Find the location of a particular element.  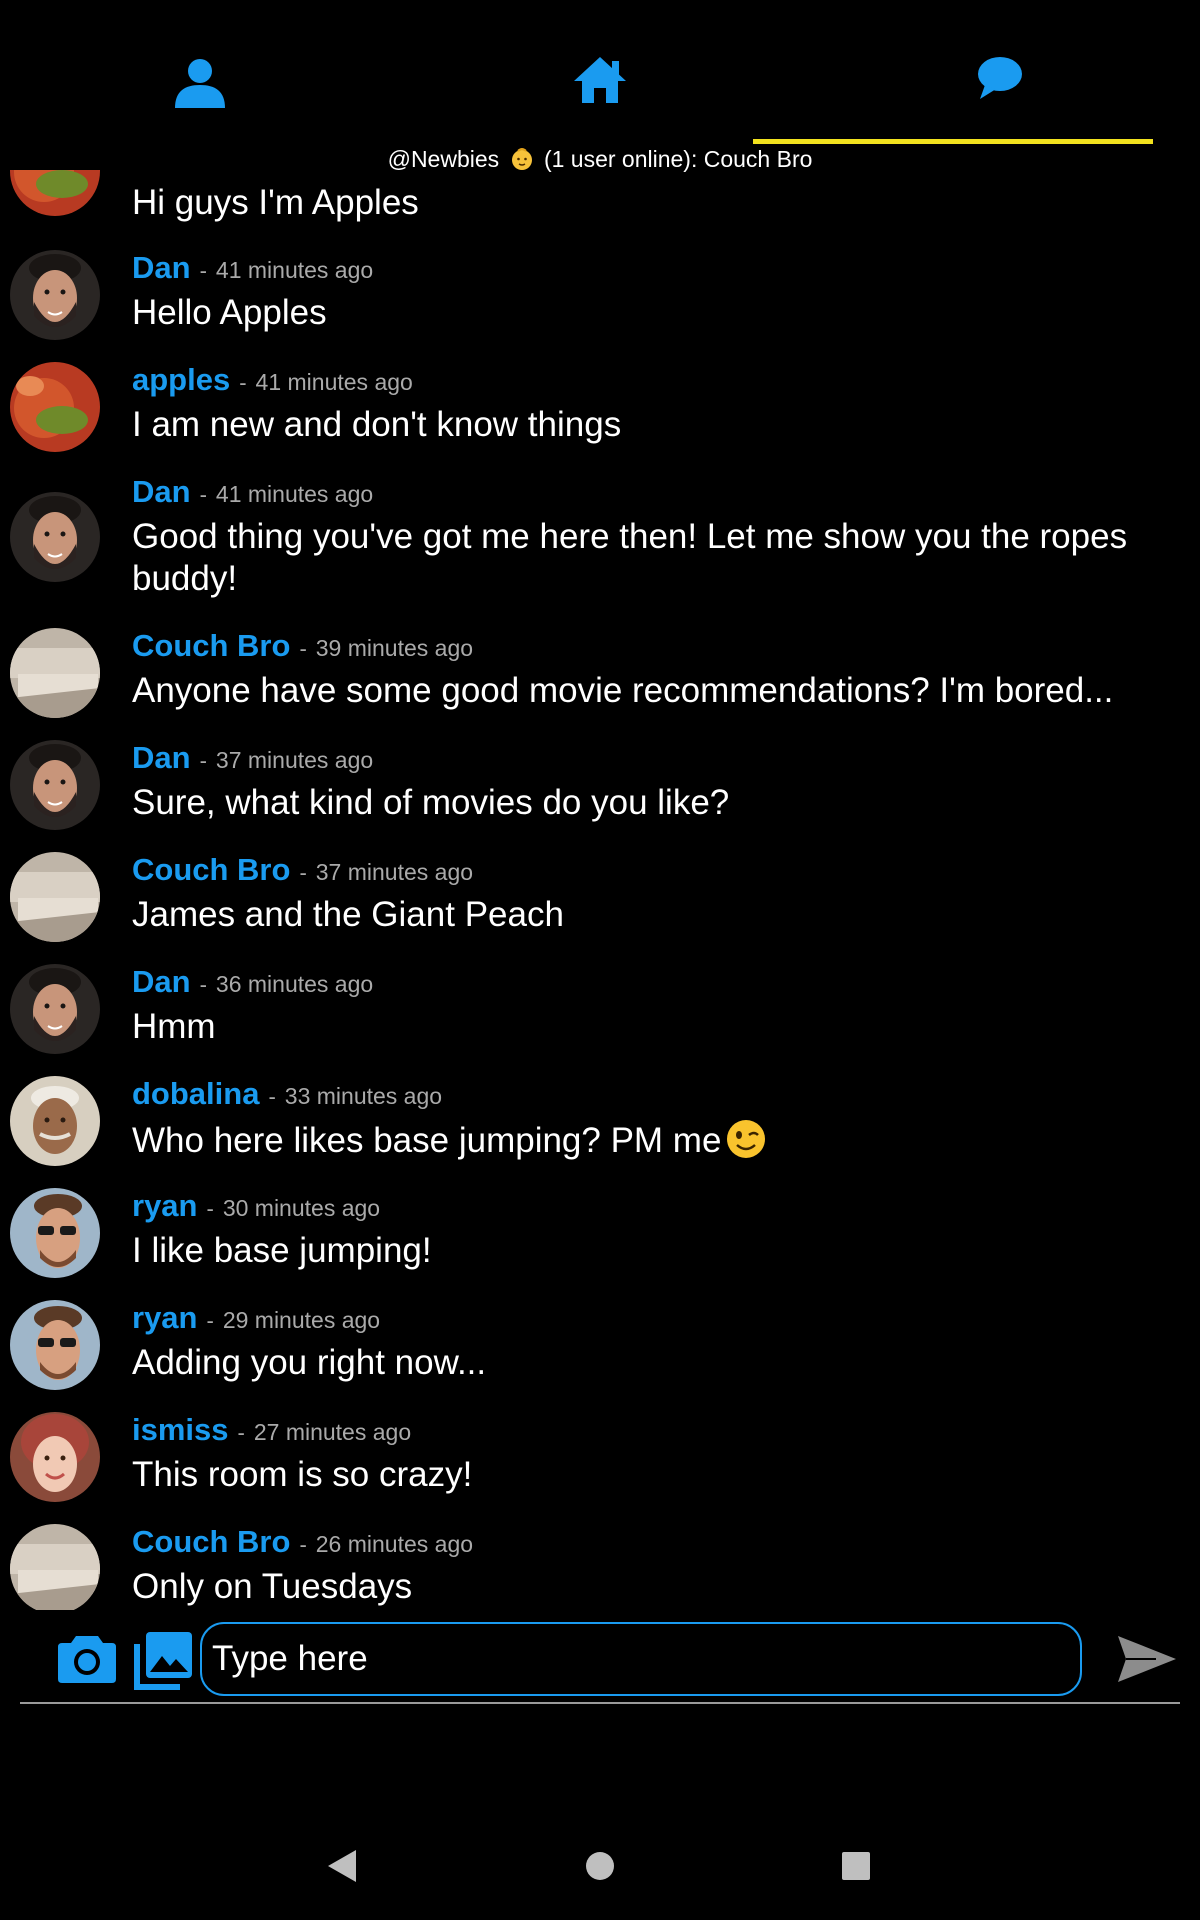

message-username: dobalina is located at coordinates (195, 1093).